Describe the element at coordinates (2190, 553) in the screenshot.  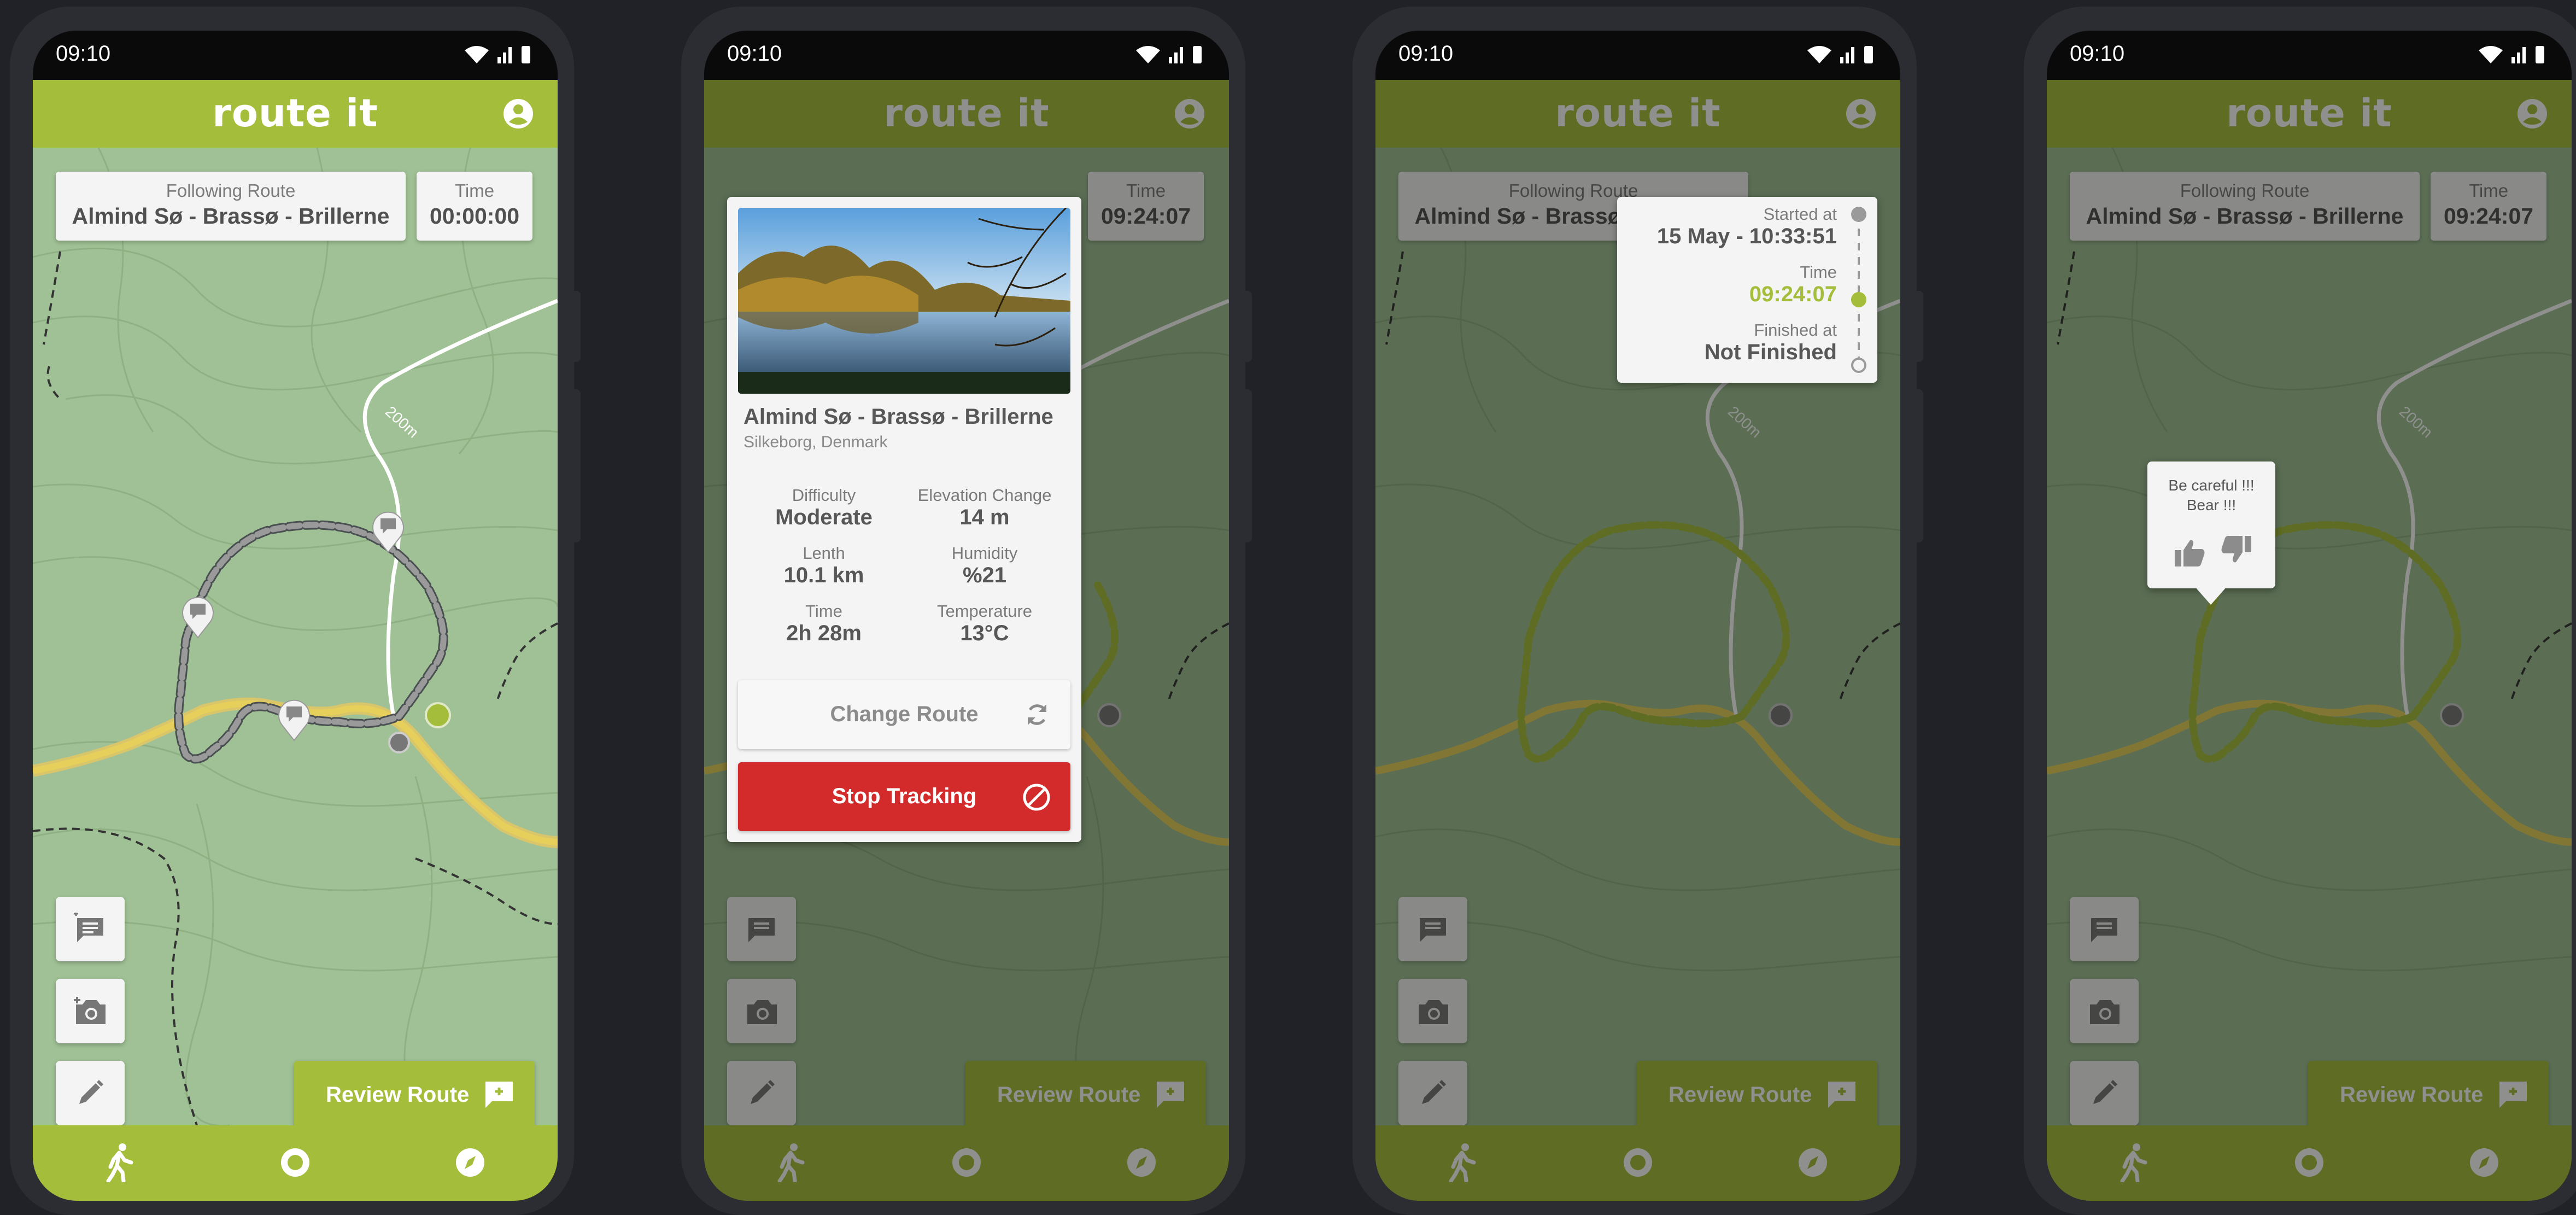
I see `thumbs-up-icon` at that location.